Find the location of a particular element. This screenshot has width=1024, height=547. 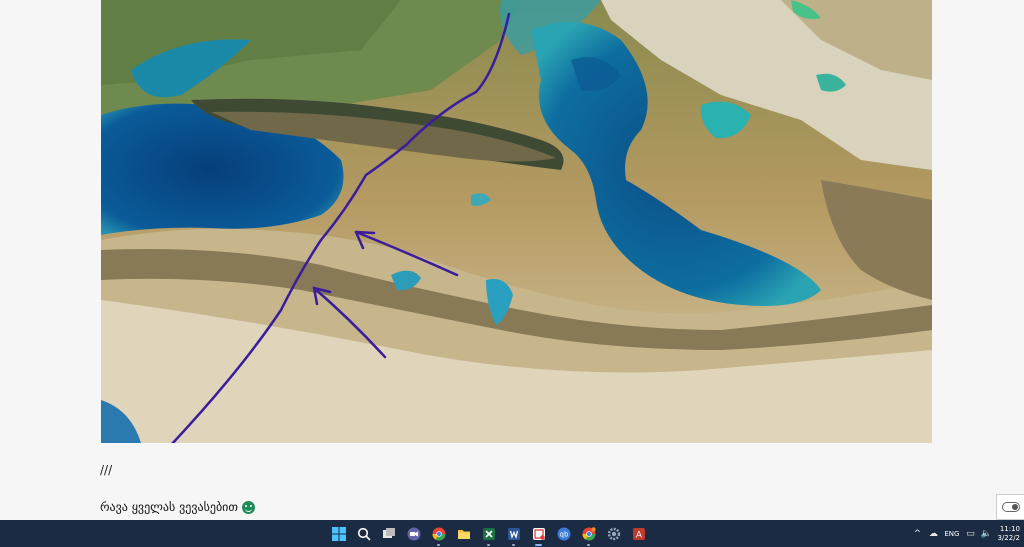

search-icon is located at coordinates (364, 534).